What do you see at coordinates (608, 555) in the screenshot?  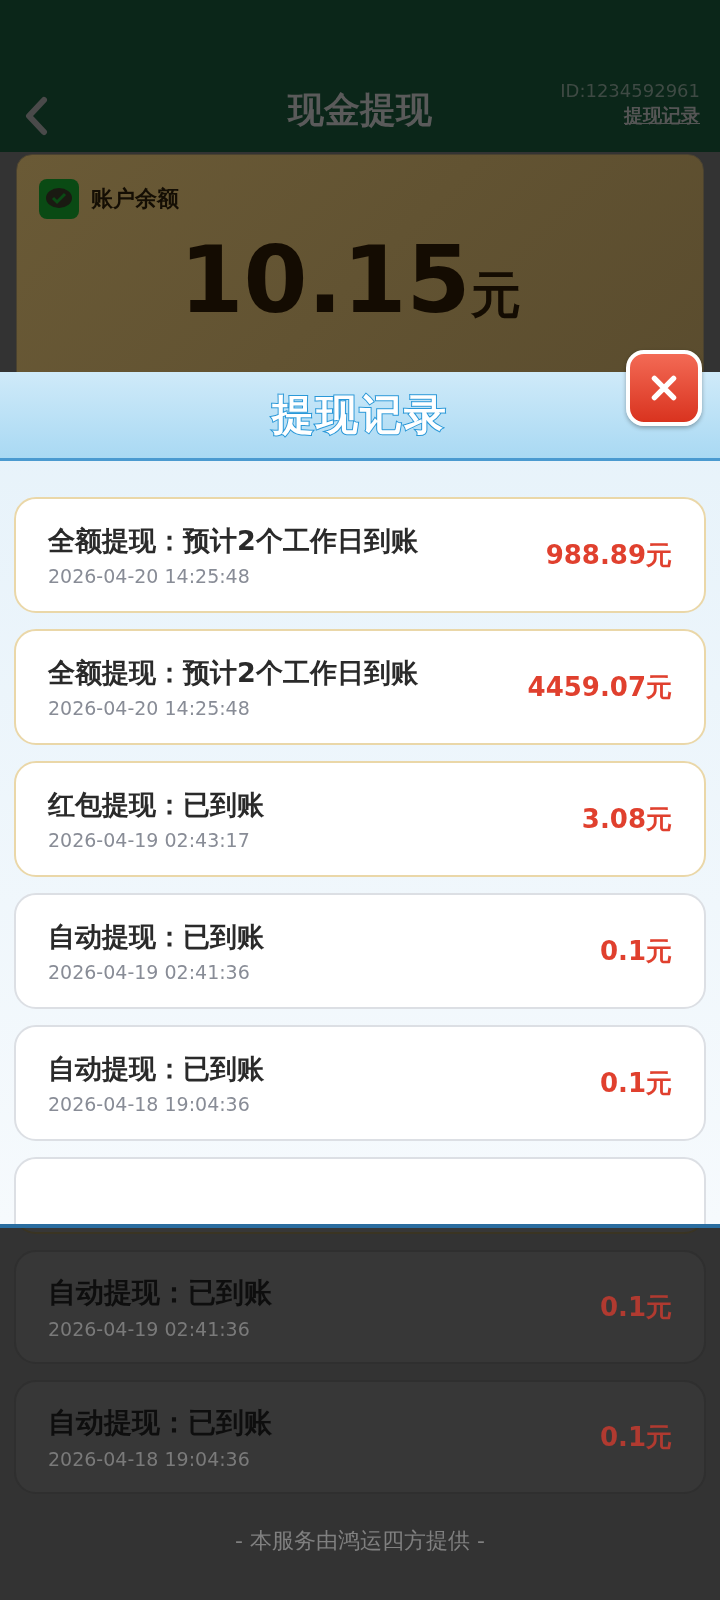 I see `record-amount: 988.89元` at bounding box center [608, 555].